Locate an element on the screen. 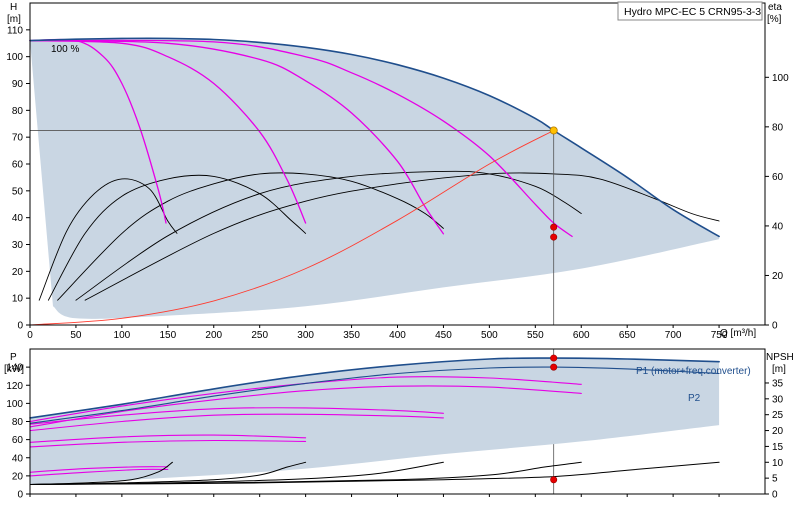 The height and width of the screenshot is (525, 800). npsh-axis-tick-label: 25 is located at coordinates (778, 415).